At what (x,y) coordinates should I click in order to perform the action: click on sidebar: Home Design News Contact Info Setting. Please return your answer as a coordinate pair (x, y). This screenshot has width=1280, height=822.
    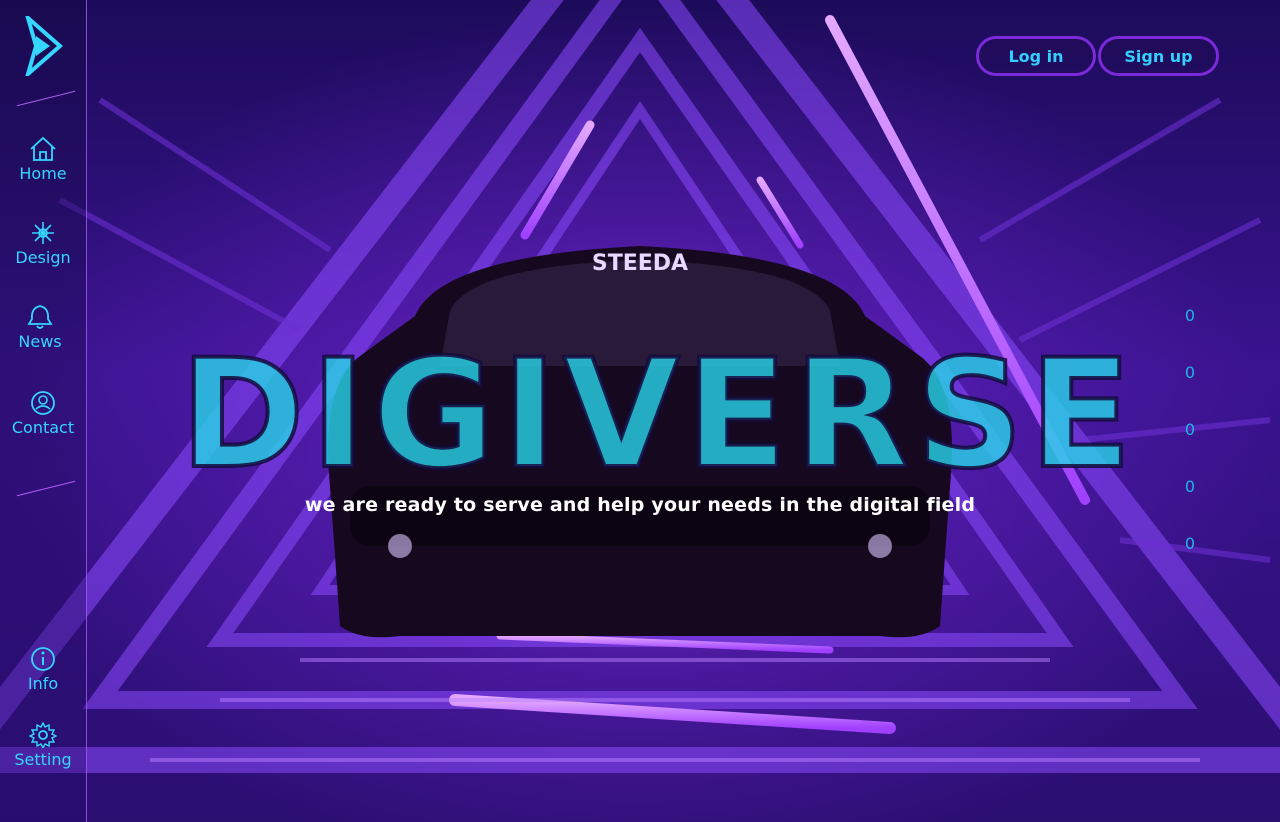
    Looking at the image, I should click on (43, 411).